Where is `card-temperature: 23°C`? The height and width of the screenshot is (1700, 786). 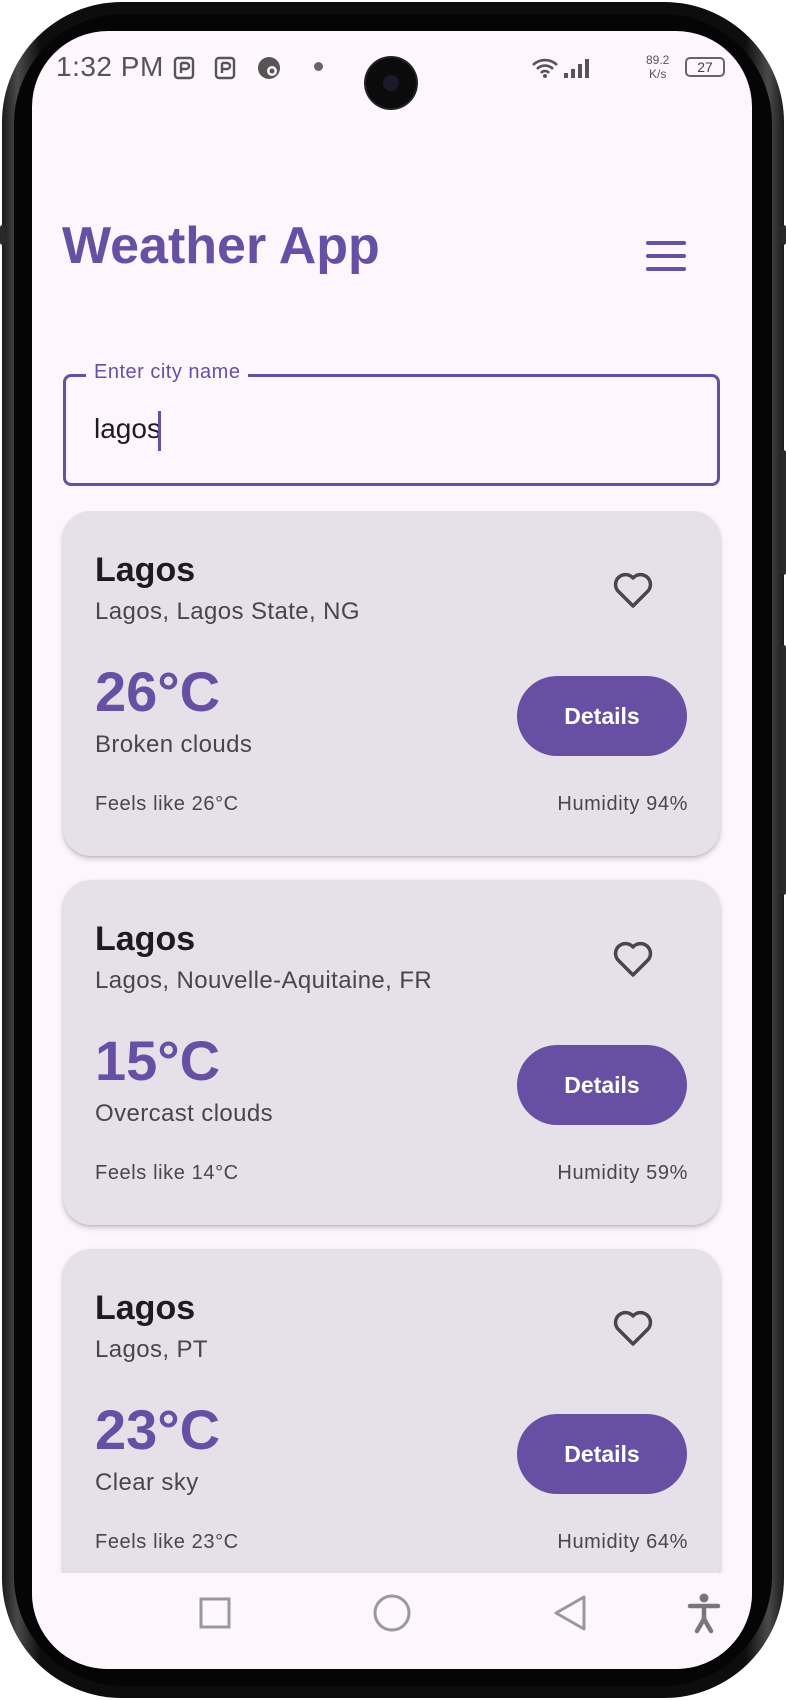 card-temperature: 23°C is located at coordinates (158, 1429).